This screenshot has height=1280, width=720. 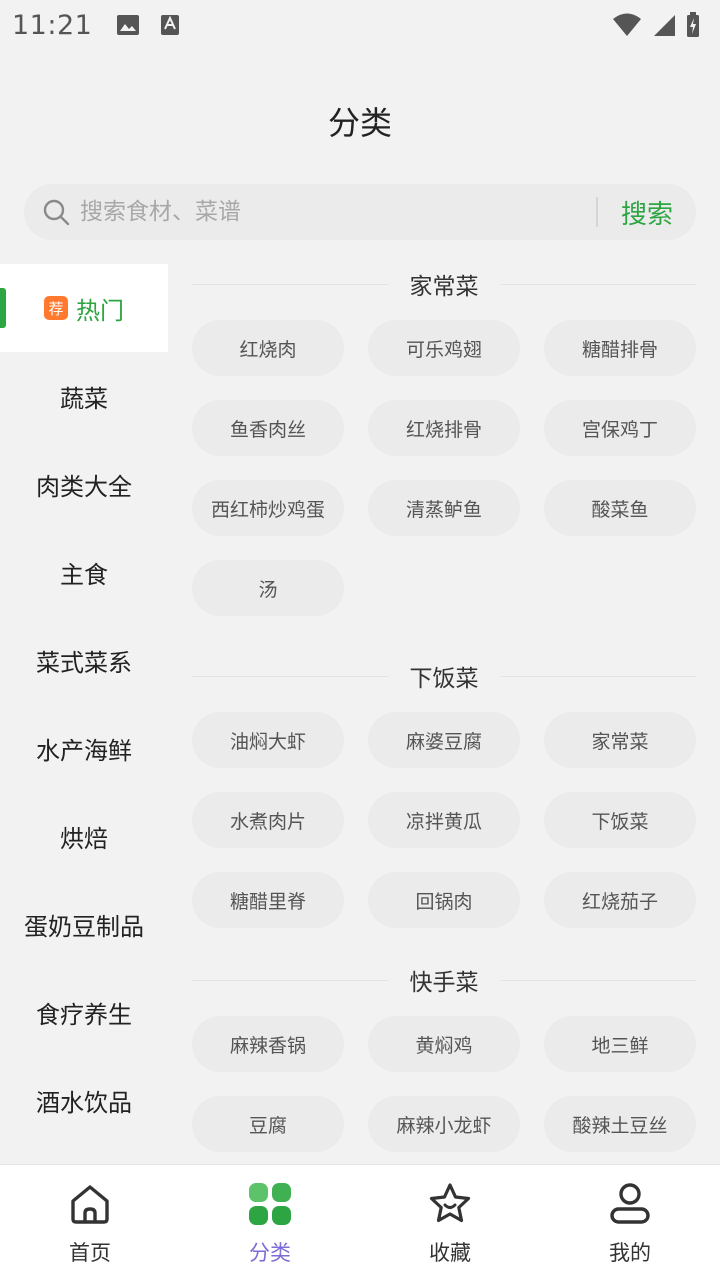 I want to click on nav-label: 分类, so click(x=270, y=1253).